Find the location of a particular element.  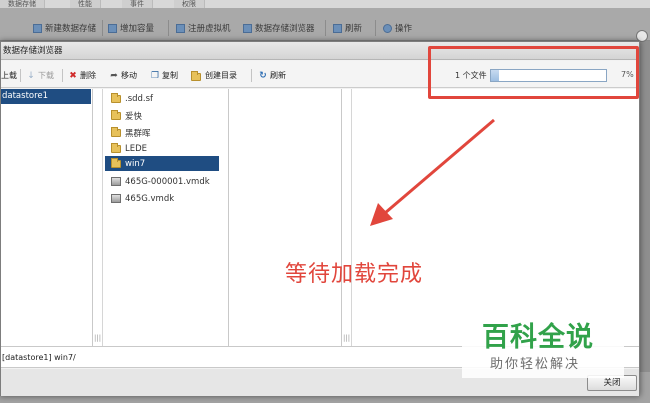

watermark-title: 百科全说 is located at coordinates (538, 337).